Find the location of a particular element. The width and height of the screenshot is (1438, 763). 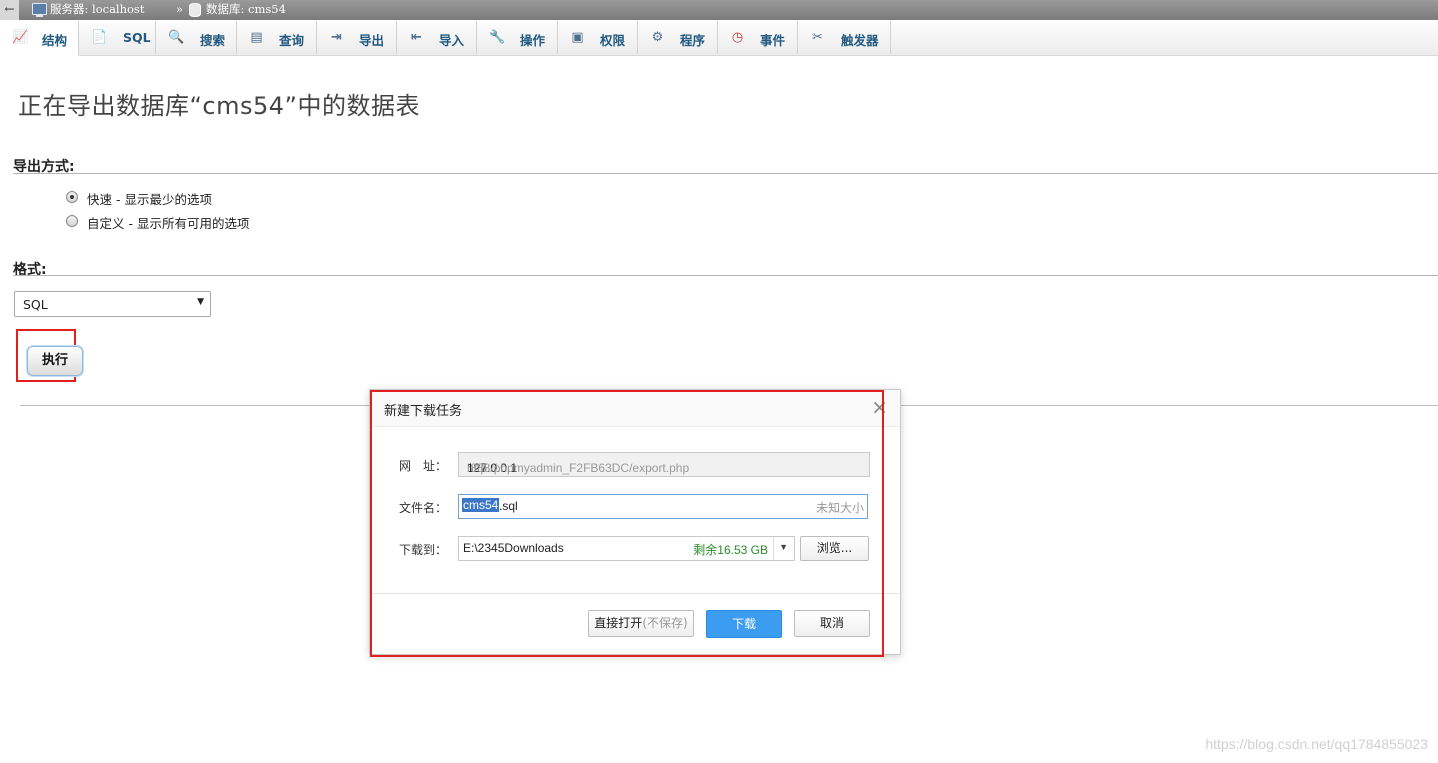

tab-label: 查询 is located at coordinates (292, 40).